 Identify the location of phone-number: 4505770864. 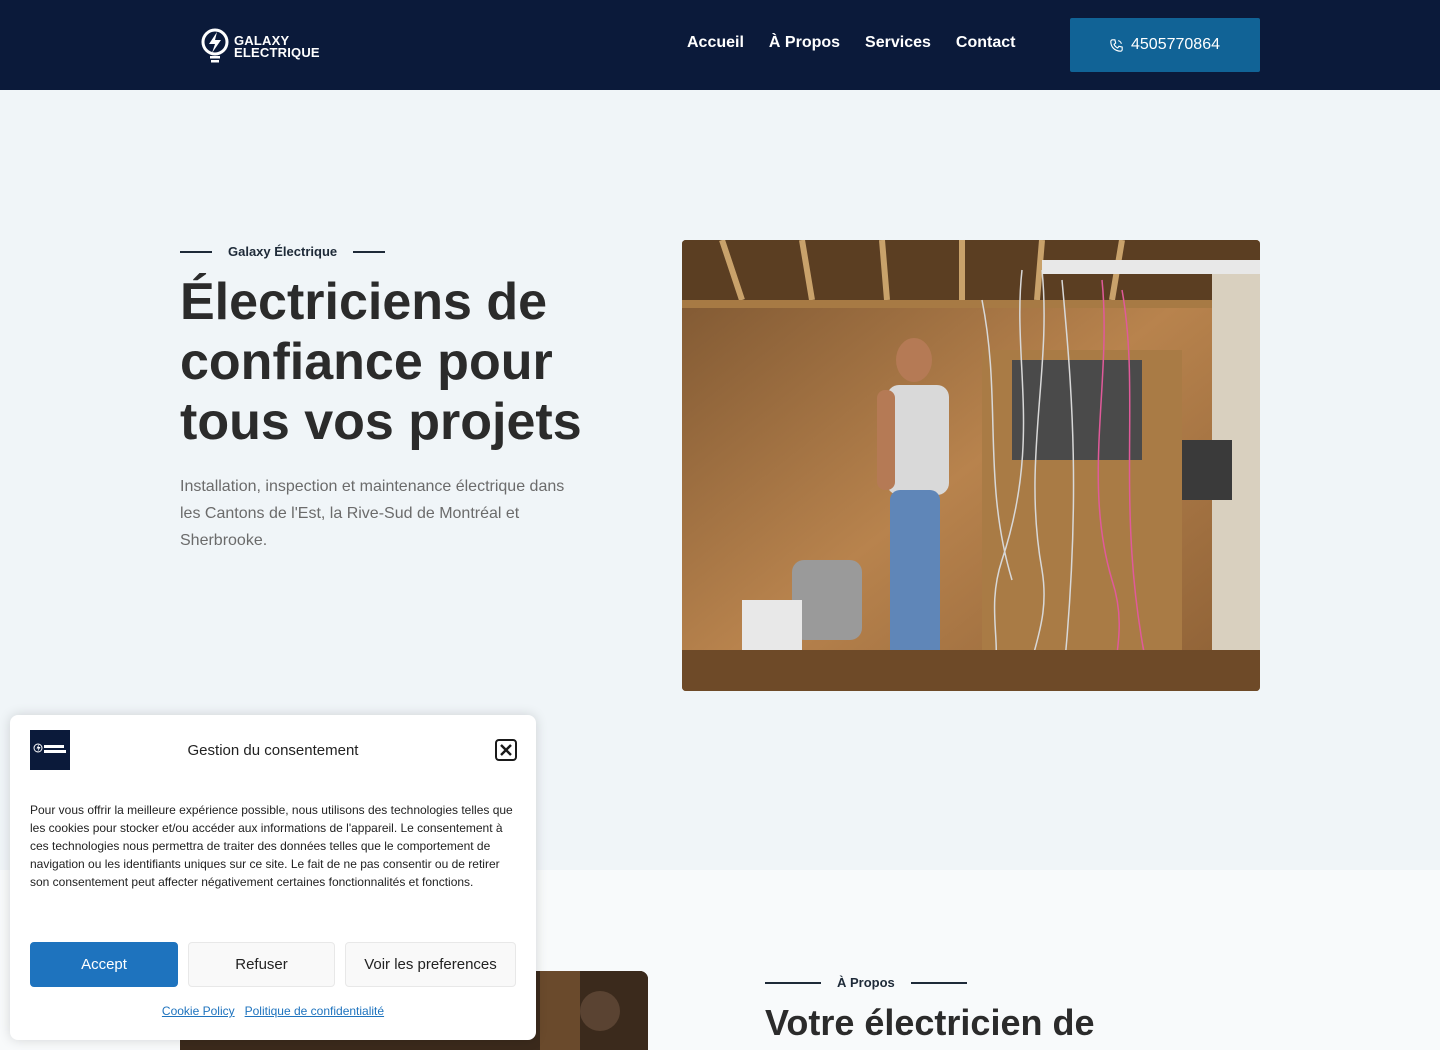
(1175, 44).